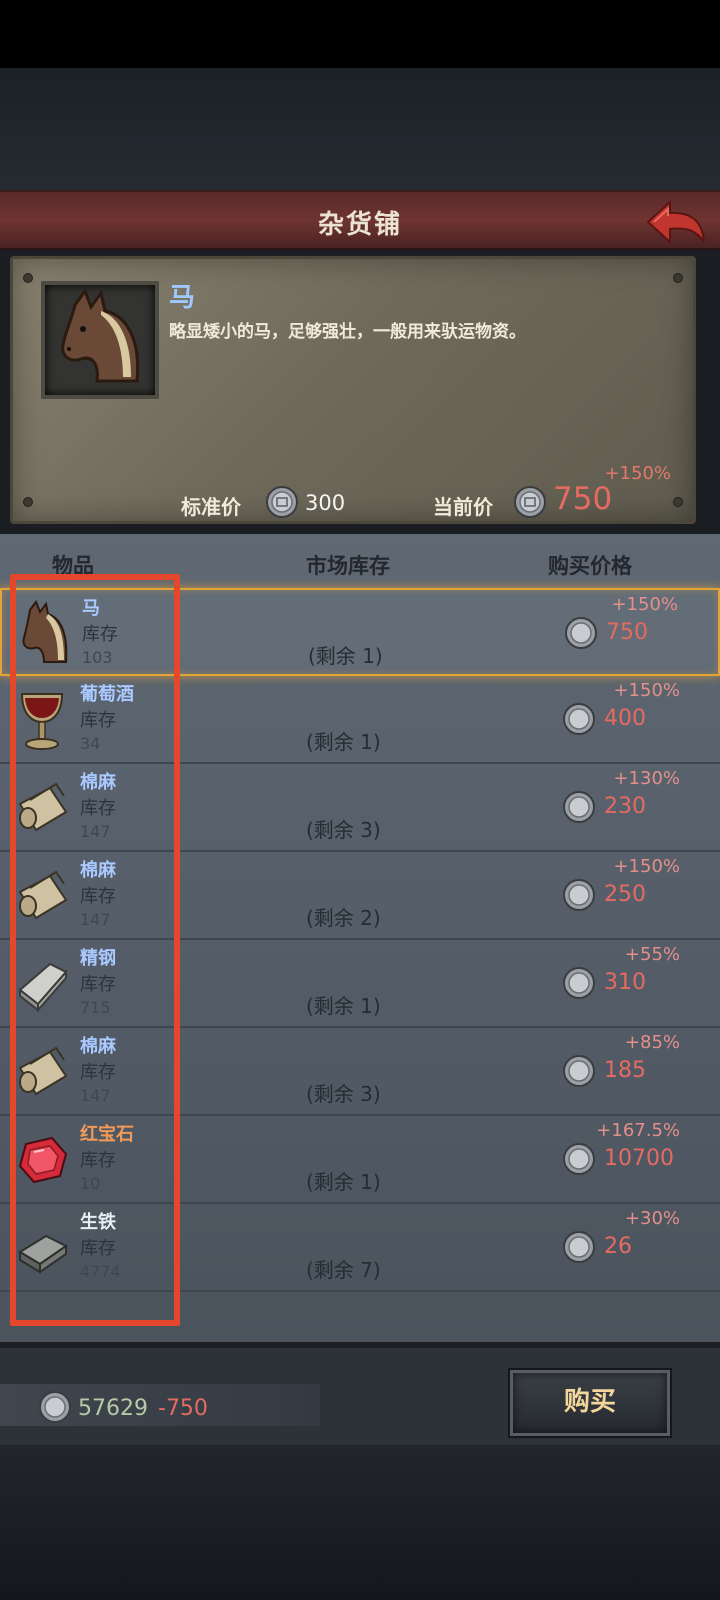 This screenshot has height=1600, width=720. What do you see at coordinates (359, 225) in the screenshot?
I see `page-title: 杂货铺` at bounding box center [359, 225].